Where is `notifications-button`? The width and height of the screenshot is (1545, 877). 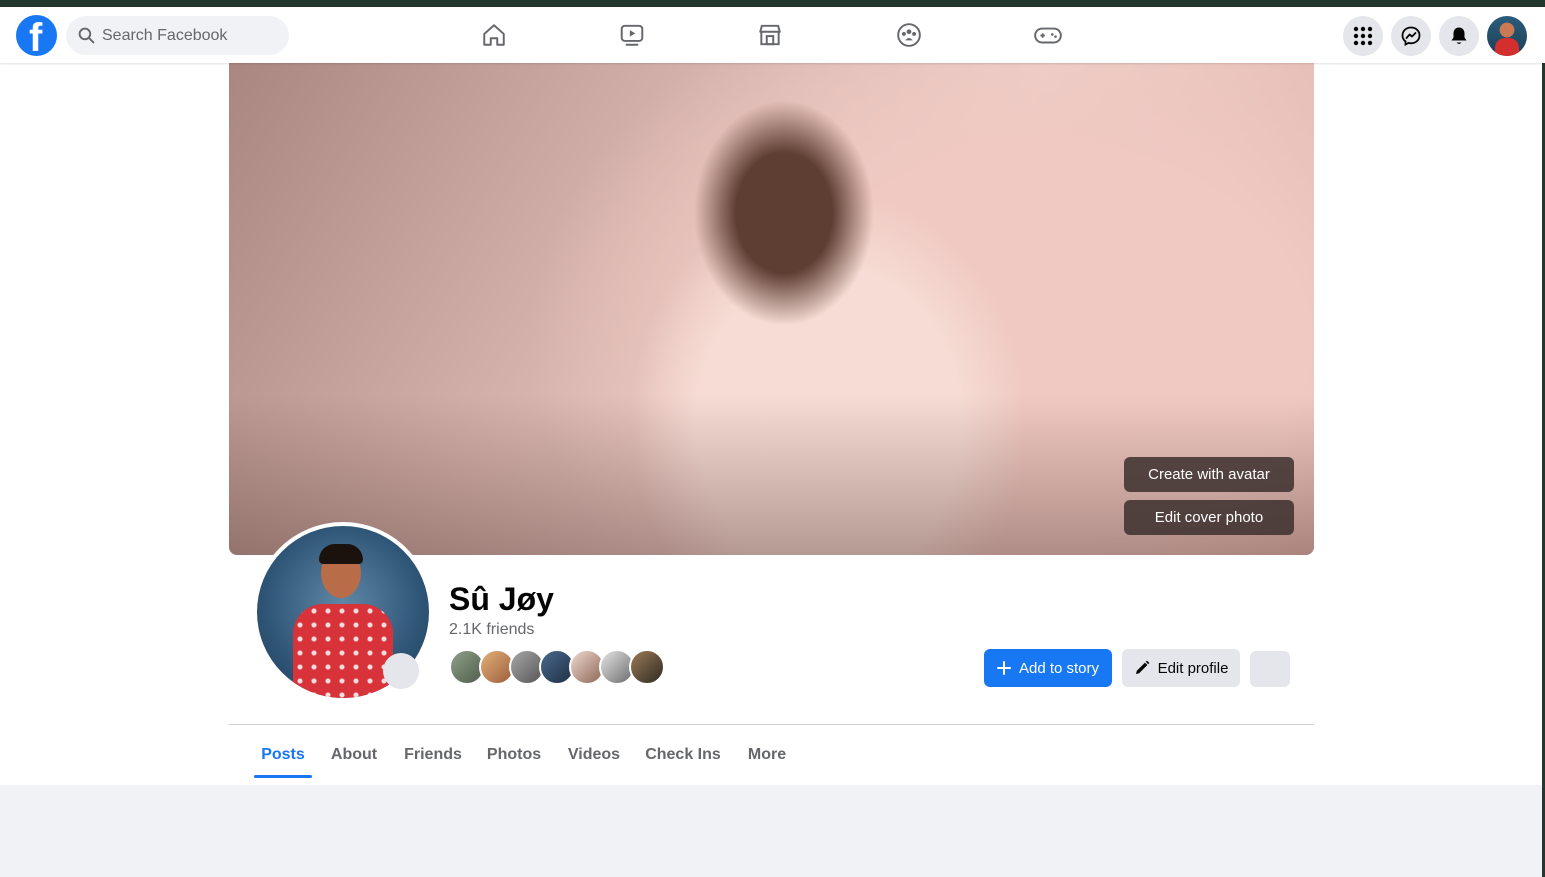 notifications-button is located at coordinates (1459, 36).